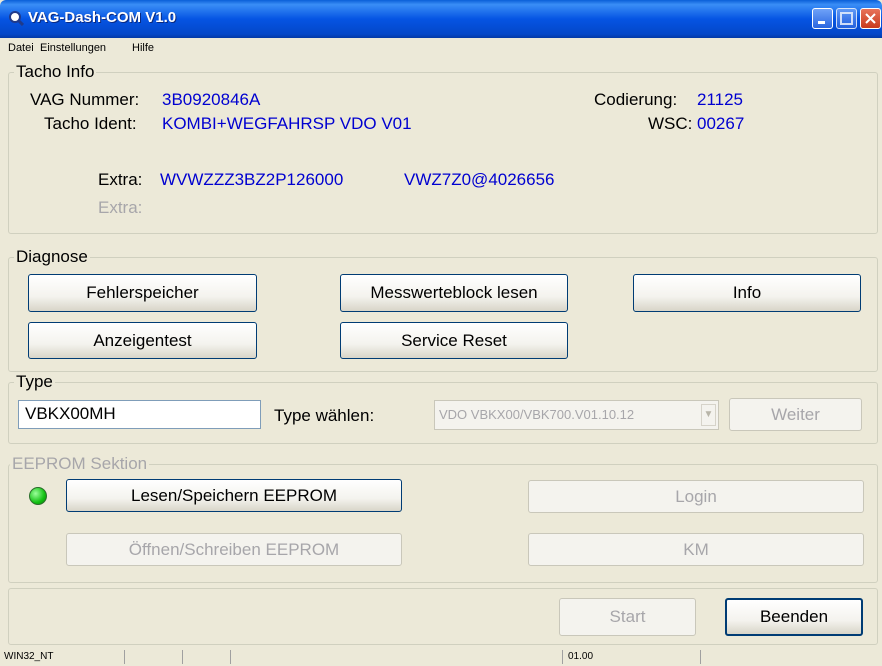 This screenshot has width=882, height=666. I want to click on type-title: Type, so click(34, 382).